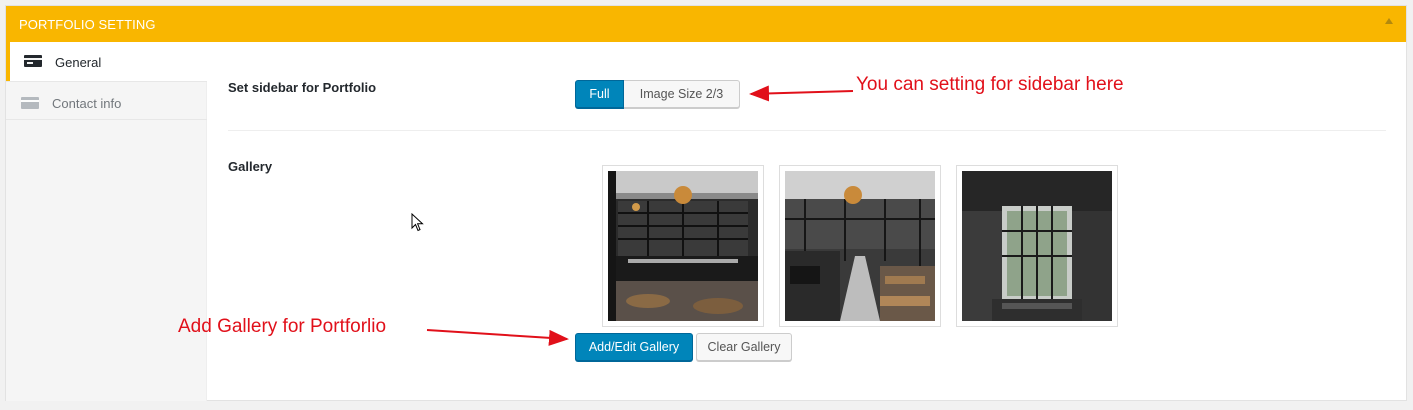 The width and height of the screenshot is (1413, 410). Describe the element at coordinates (302, 87) in the screenshot. I see `sidebar-setting-label: Set sidebar for Portfolio` at that location.